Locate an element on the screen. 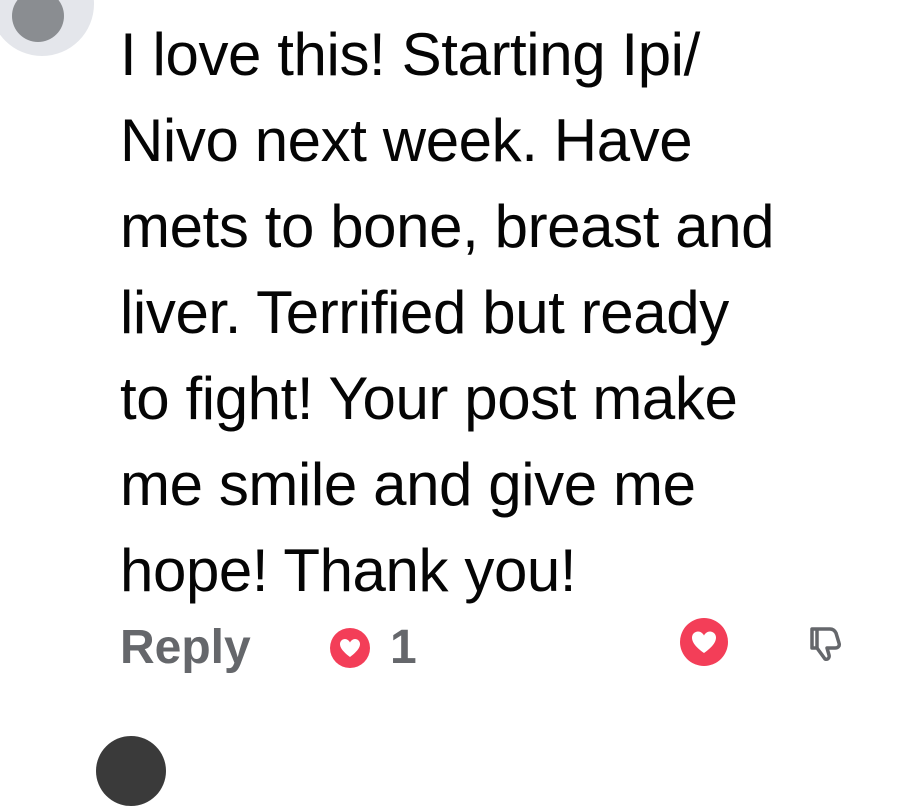 Image resolution: width=898 pixels, height=806 pixels. reaction-count: 1 is located at coordinates (403, 647).